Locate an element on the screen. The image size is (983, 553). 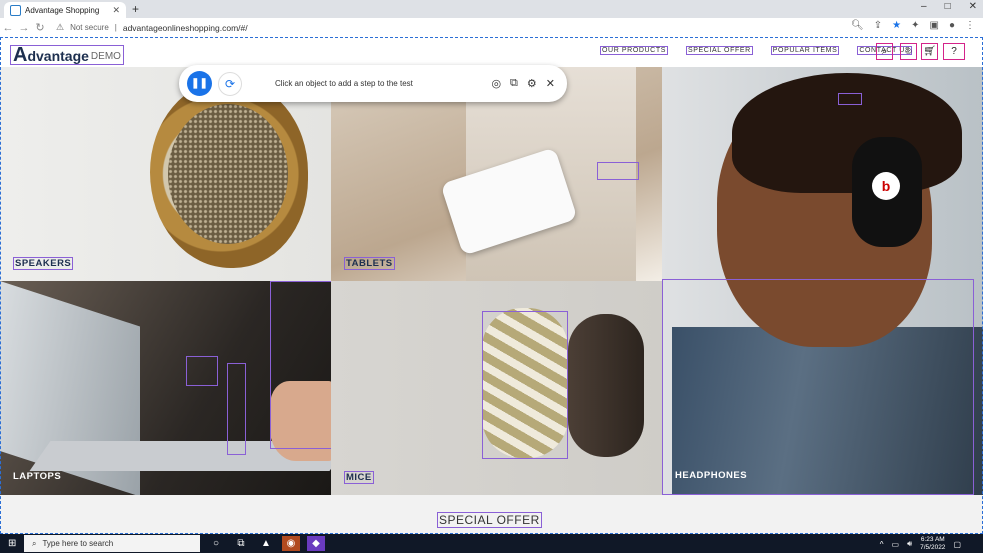
favicon-icon is located at coordinates (15, 10).